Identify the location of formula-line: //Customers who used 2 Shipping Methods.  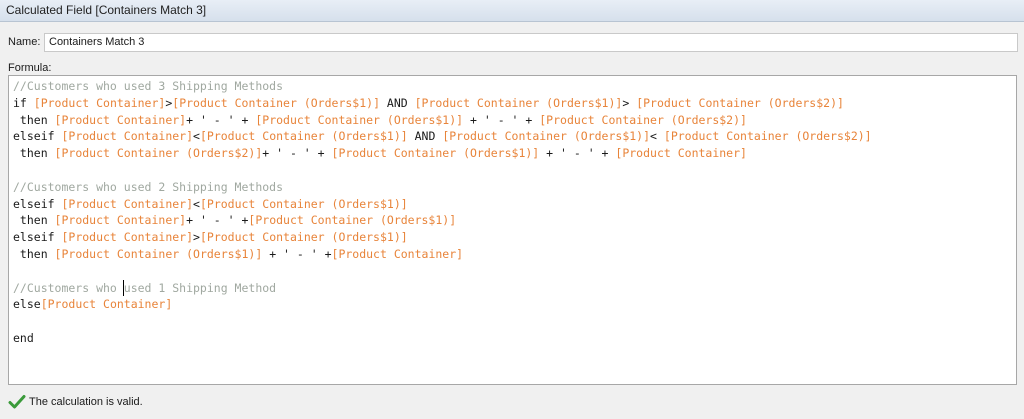
(442, 187).